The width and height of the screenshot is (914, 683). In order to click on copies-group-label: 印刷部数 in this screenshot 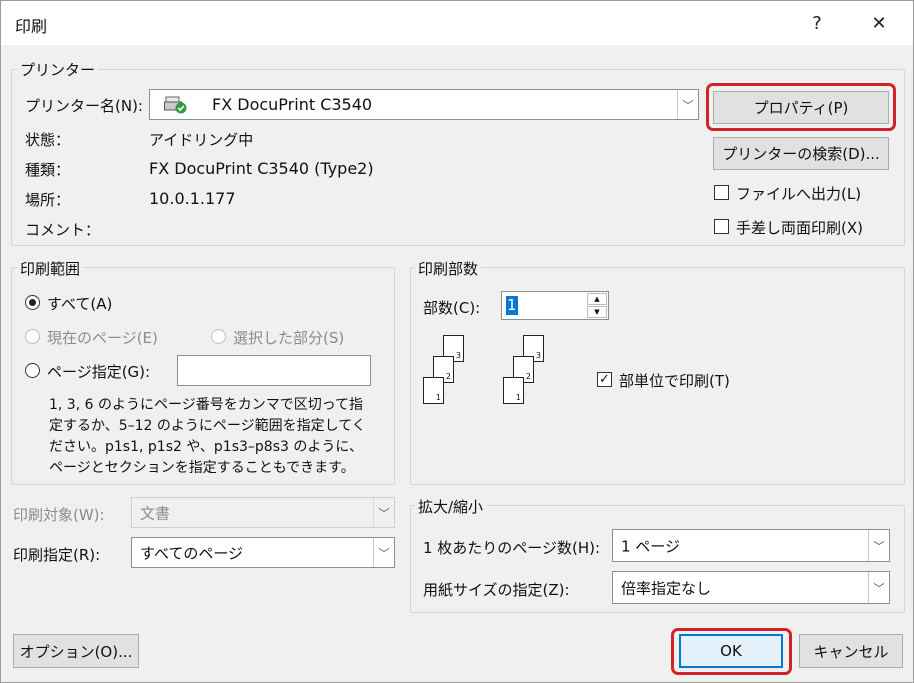, I will do `click(448, 268)`.